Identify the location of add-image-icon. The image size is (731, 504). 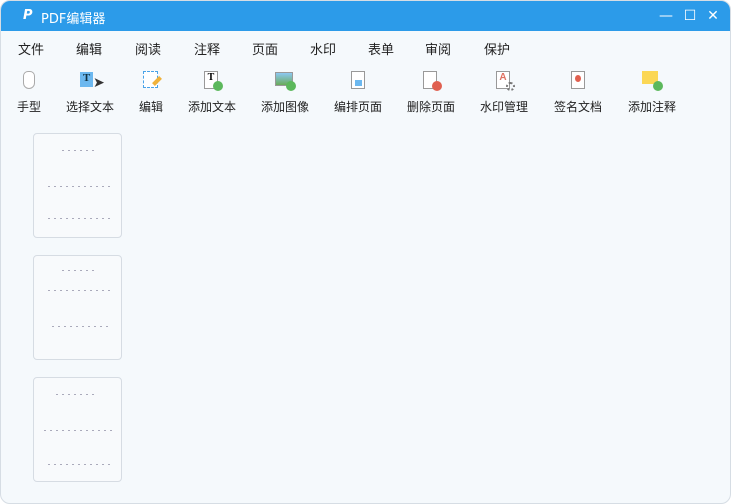
(285, 80).